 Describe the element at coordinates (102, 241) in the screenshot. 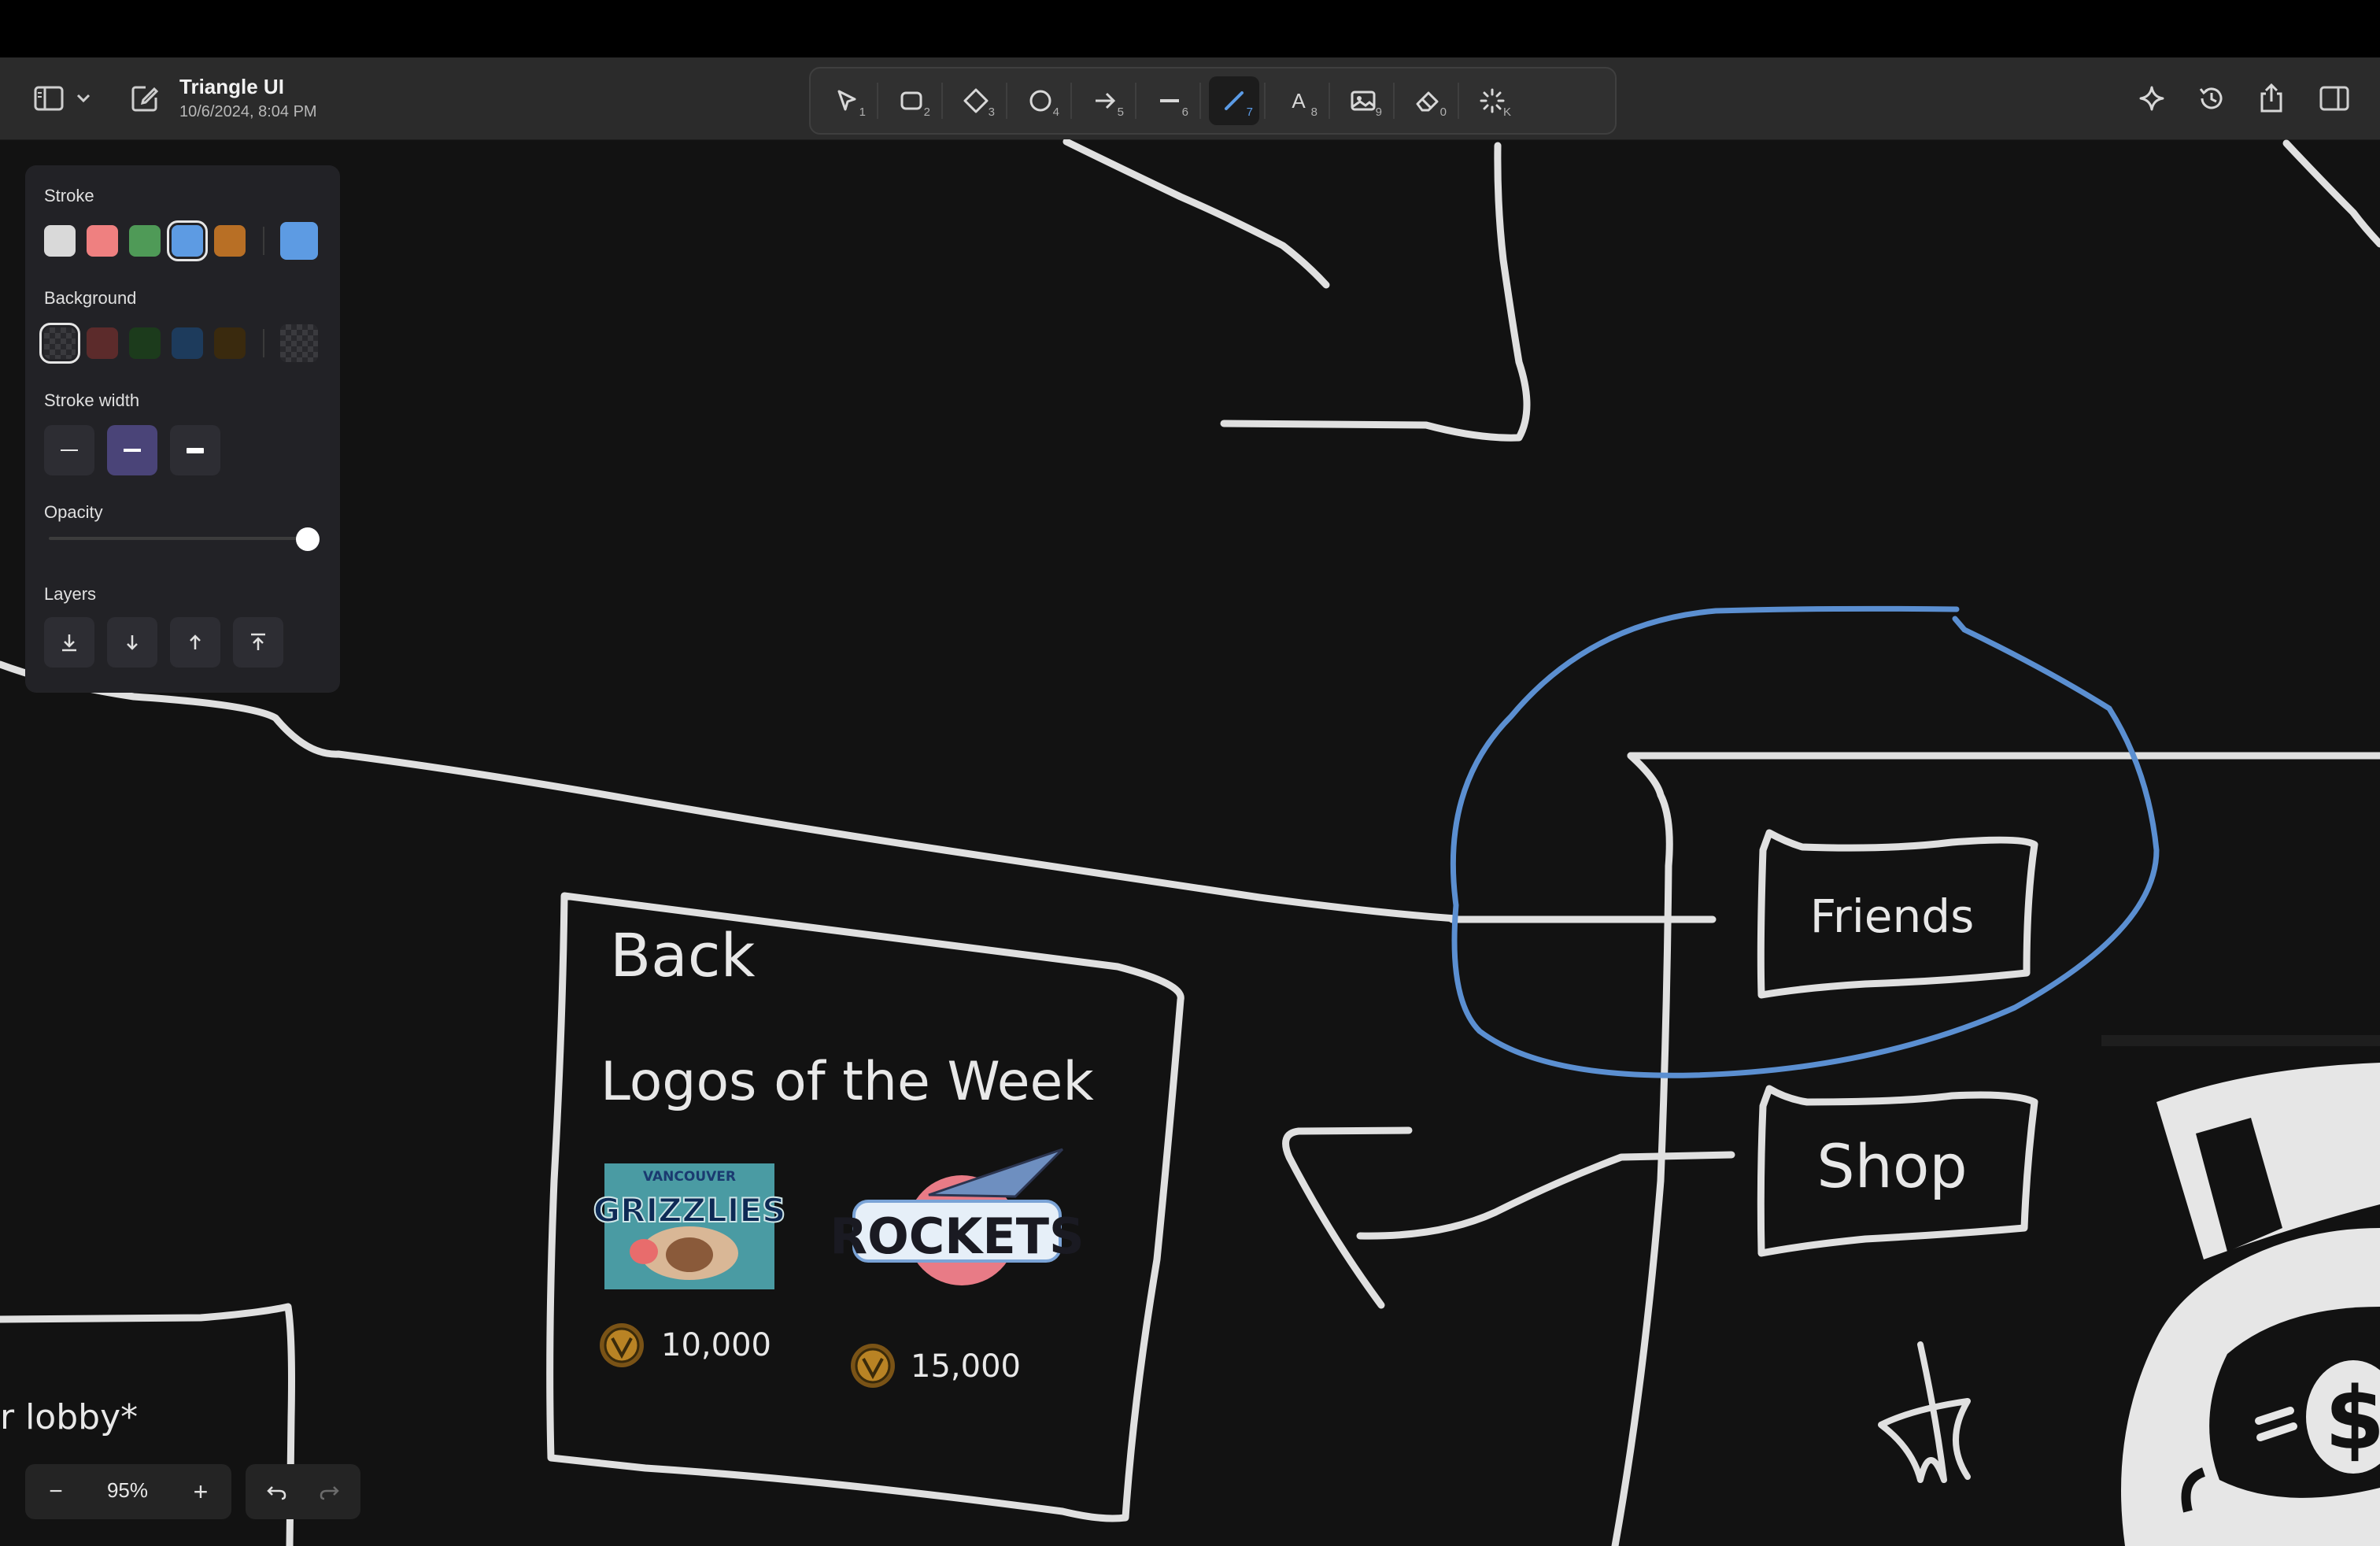

I see `stroke-swatch-red` at that location.